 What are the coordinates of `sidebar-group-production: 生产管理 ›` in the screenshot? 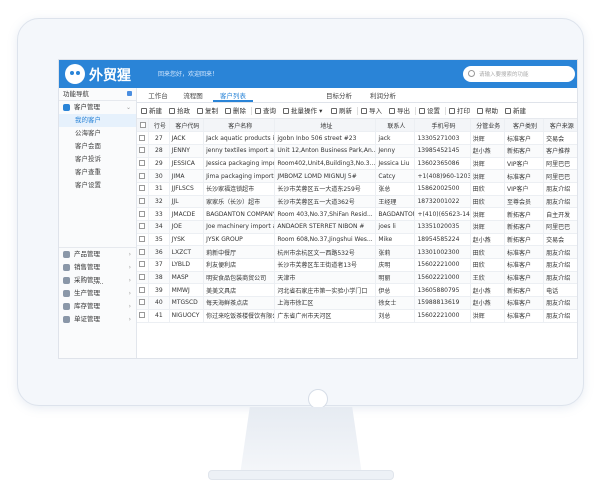 It's located at (97, 293).